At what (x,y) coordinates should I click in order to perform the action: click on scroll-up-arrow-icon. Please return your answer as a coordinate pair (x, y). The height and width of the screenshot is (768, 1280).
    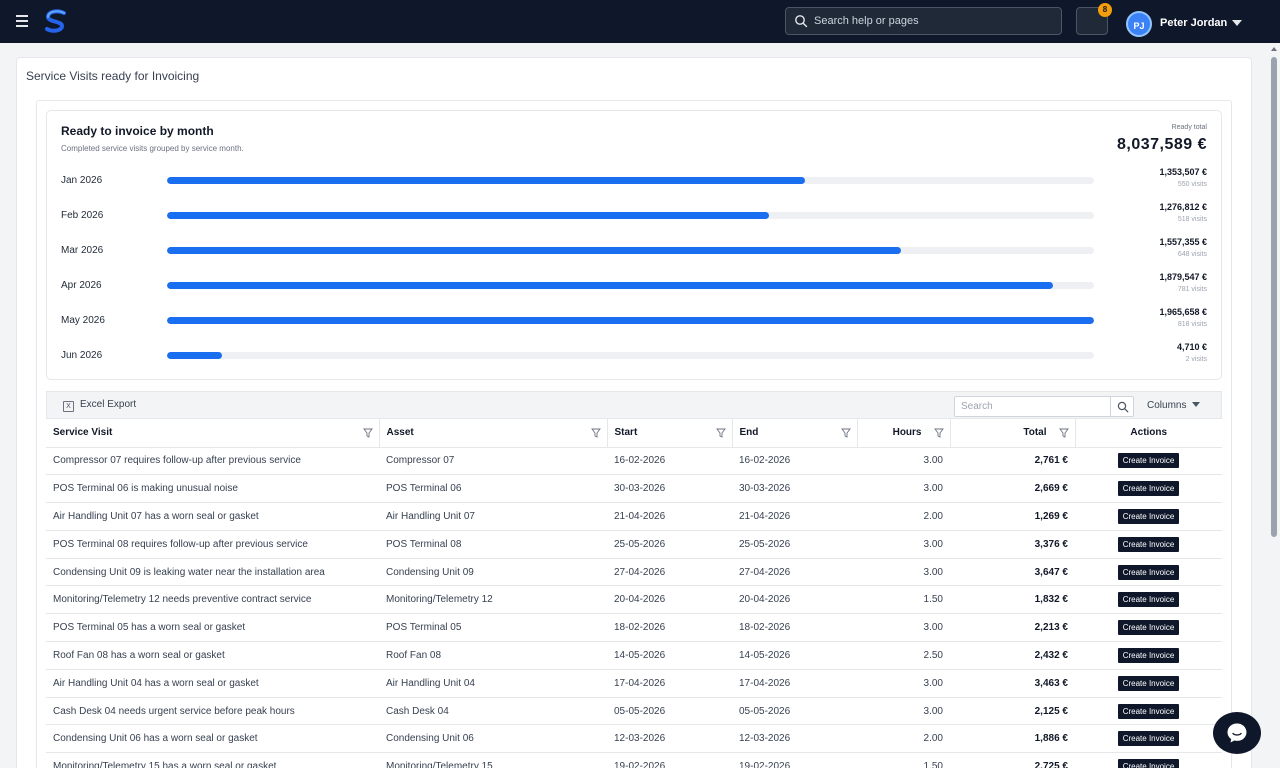
    Looking at the image, I should click on (1274, 49).